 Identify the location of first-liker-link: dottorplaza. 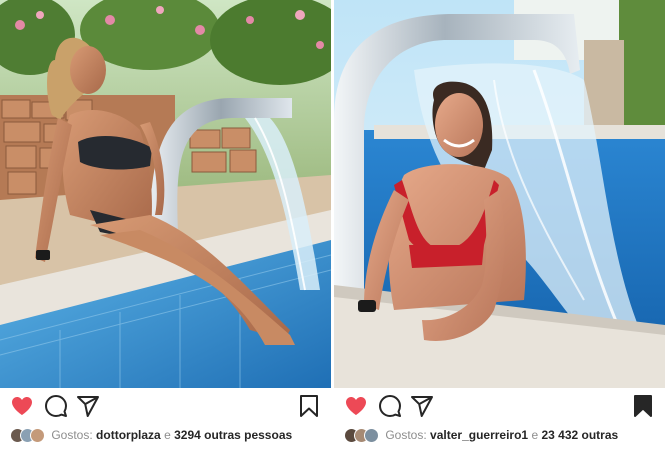
(128, 435).